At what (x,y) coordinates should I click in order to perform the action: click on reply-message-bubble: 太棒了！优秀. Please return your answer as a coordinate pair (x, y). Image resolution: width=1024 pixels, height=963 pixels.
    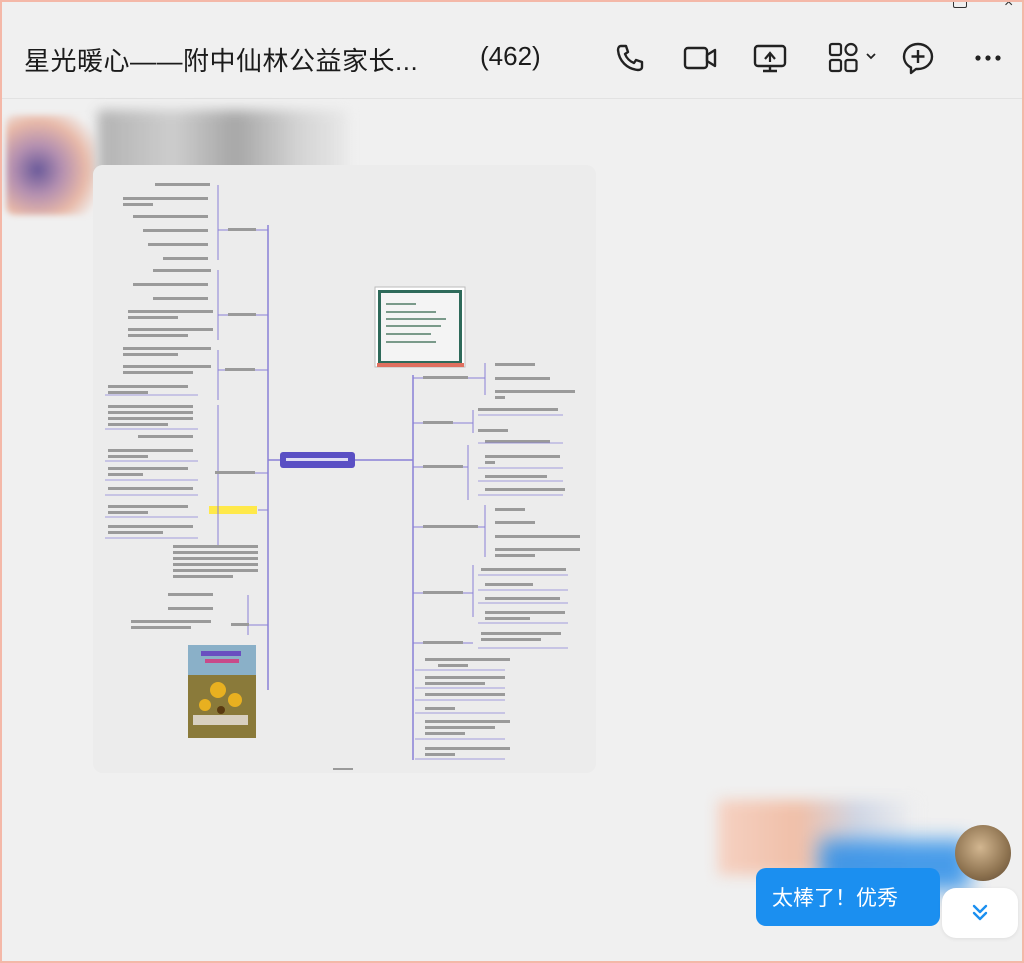
    Looking at the image, I should click on (848, 897).